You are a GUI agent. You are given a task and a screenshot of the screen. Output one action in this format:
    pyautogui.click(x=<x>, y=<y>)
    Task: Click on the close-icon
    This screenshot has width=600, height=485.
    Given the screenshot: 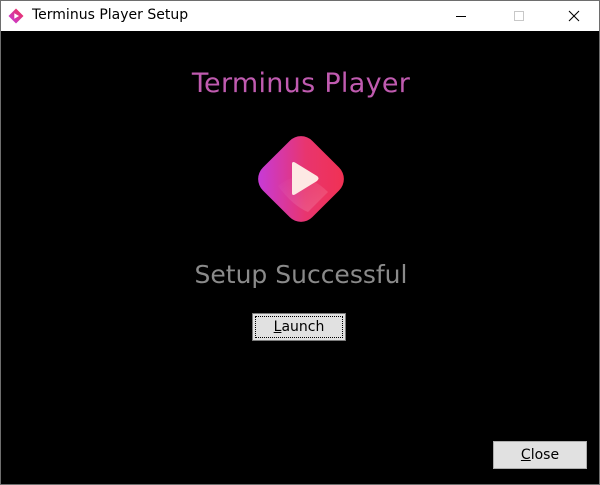 What is the action you would take?
    pyautogui.click(x=574, y=16)
    